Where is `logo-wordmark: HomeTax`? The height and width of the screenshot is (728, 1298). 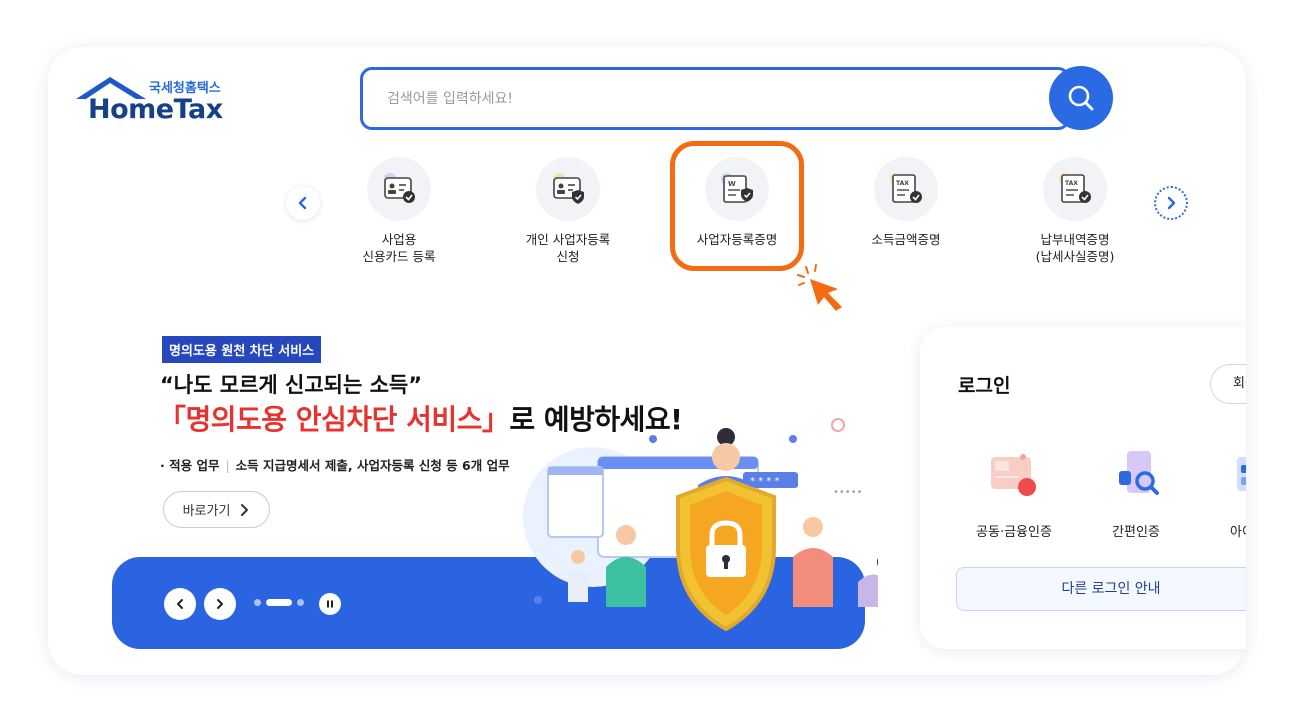 logo-wordmark: HomeTax is located at coordinates (155, 109).